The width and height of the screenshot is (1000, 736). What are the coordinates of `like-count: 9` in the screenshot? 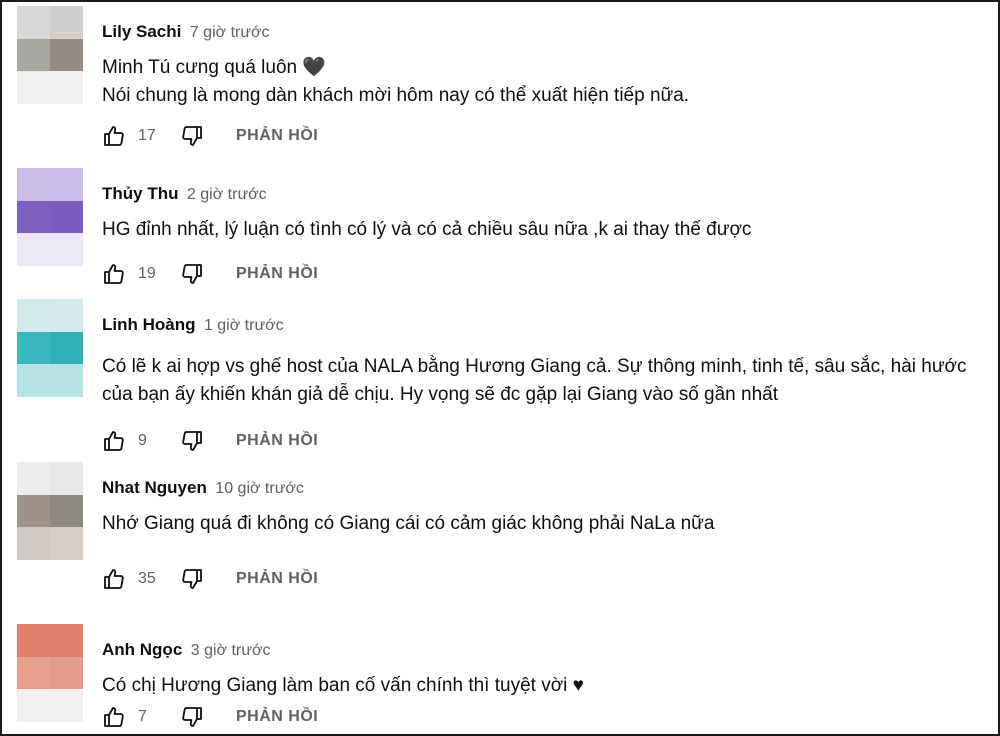 It's located at (142, 440).